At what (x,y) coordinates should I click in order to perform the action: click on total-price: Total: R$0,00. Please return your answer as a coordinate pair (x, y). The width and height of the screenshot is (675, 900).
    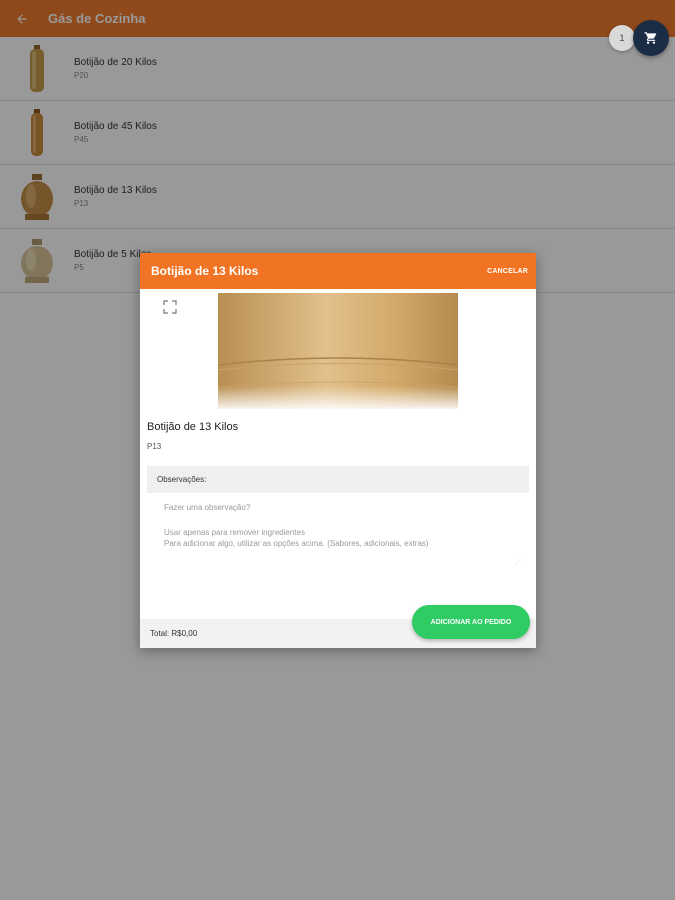
    Looking at the image, I should click on (174, 633).